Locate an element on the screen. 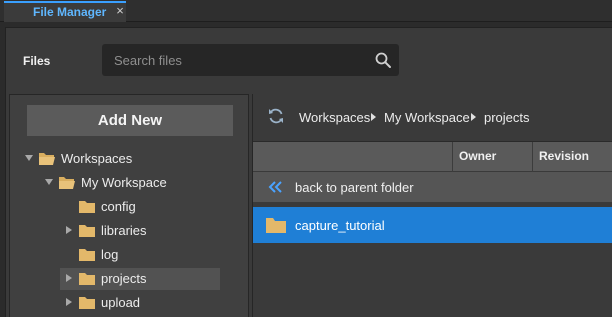 This screenshot has height=317, width=612. tab-title: File Manager is located at coordinates (70, 12).